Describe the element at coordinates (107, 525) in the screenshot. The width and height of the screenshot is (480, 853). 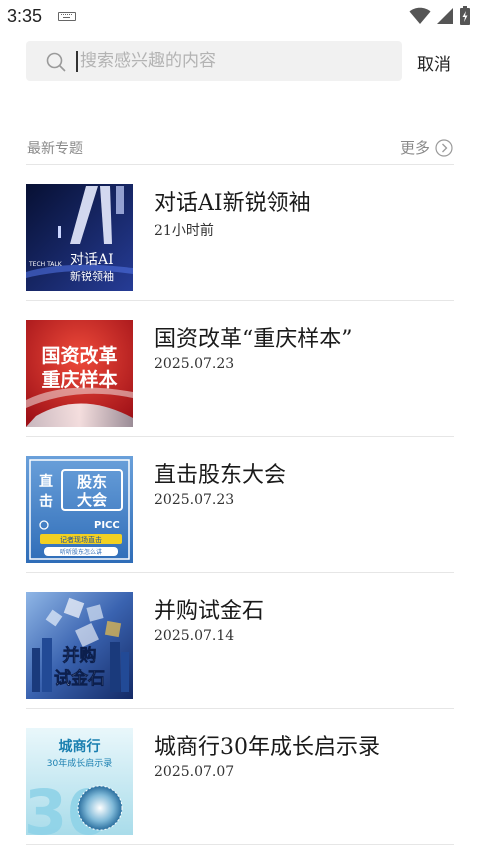
I see `thumb-brand: PICC` at that location.